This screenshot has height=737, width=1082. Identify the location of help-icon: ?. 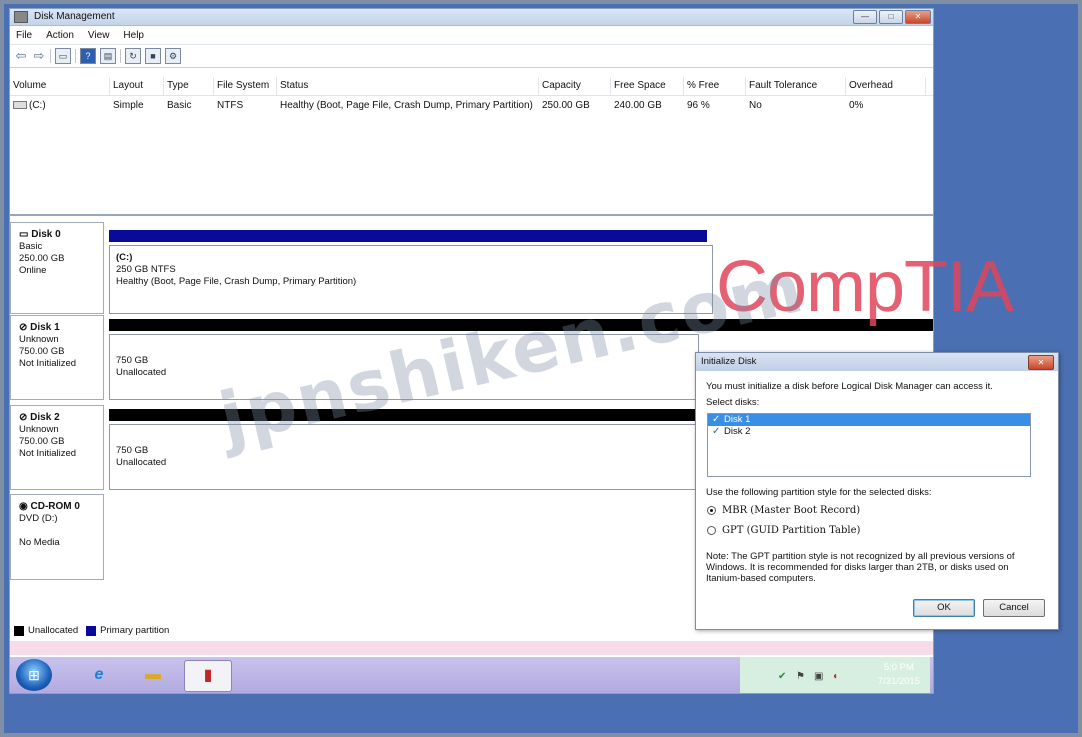
(88, 56).